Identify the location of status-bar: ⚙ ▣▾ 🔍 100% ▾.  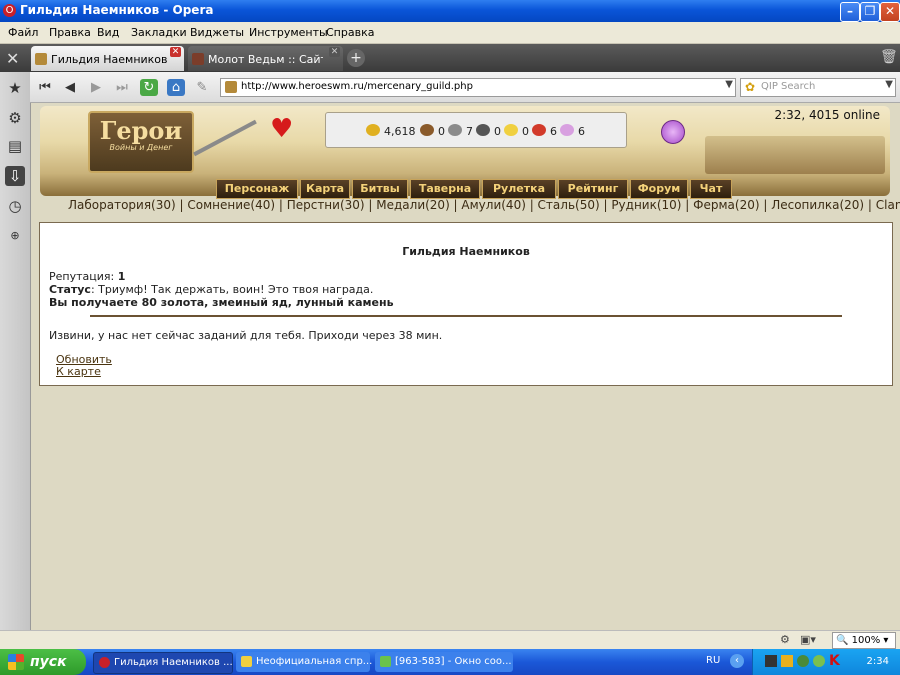
(450, 640).